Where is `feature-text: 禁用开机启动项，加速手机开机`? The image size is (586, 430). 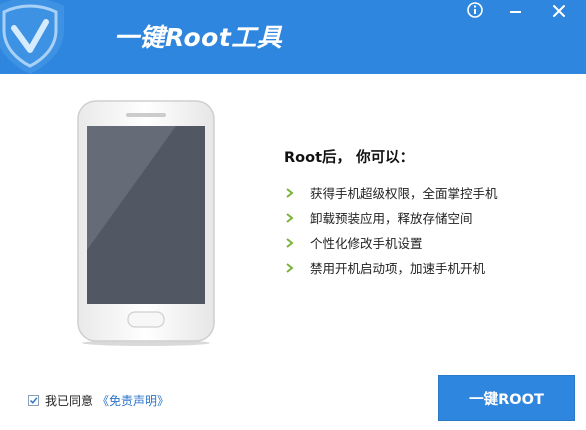 feature-text: 禁用开机启动项，加速手机开机 is located at coordinates (398, 268).